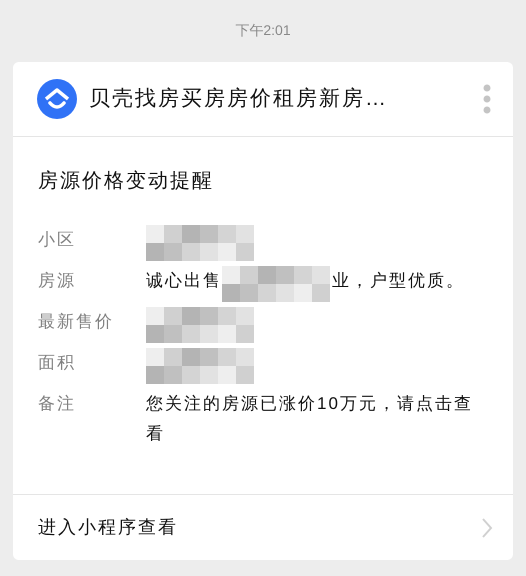  Describe the element at coordinates (487, 527) in the screenshot. I see `chevron-right-icon` at that location.